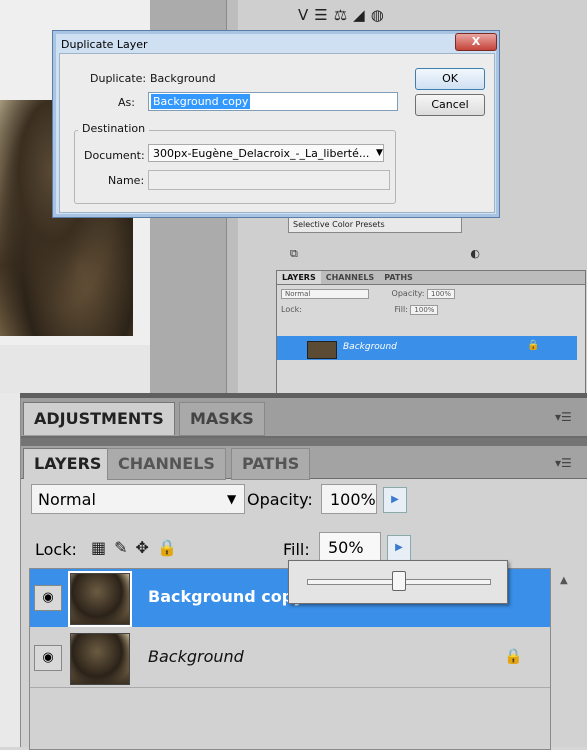 Image resolution: width=587 pixels, height=750 pixels. Describe the element at coordinates (171, 547) in the screenshot. I see `lock-all-icon: 🔒` at that location.